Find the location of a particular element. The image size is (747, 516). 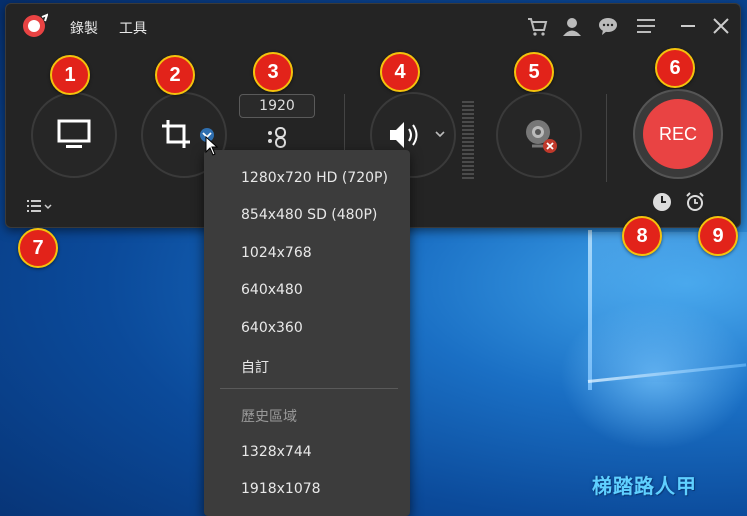

annotation-badge-1: 1 is located at coordinates (70, 75).